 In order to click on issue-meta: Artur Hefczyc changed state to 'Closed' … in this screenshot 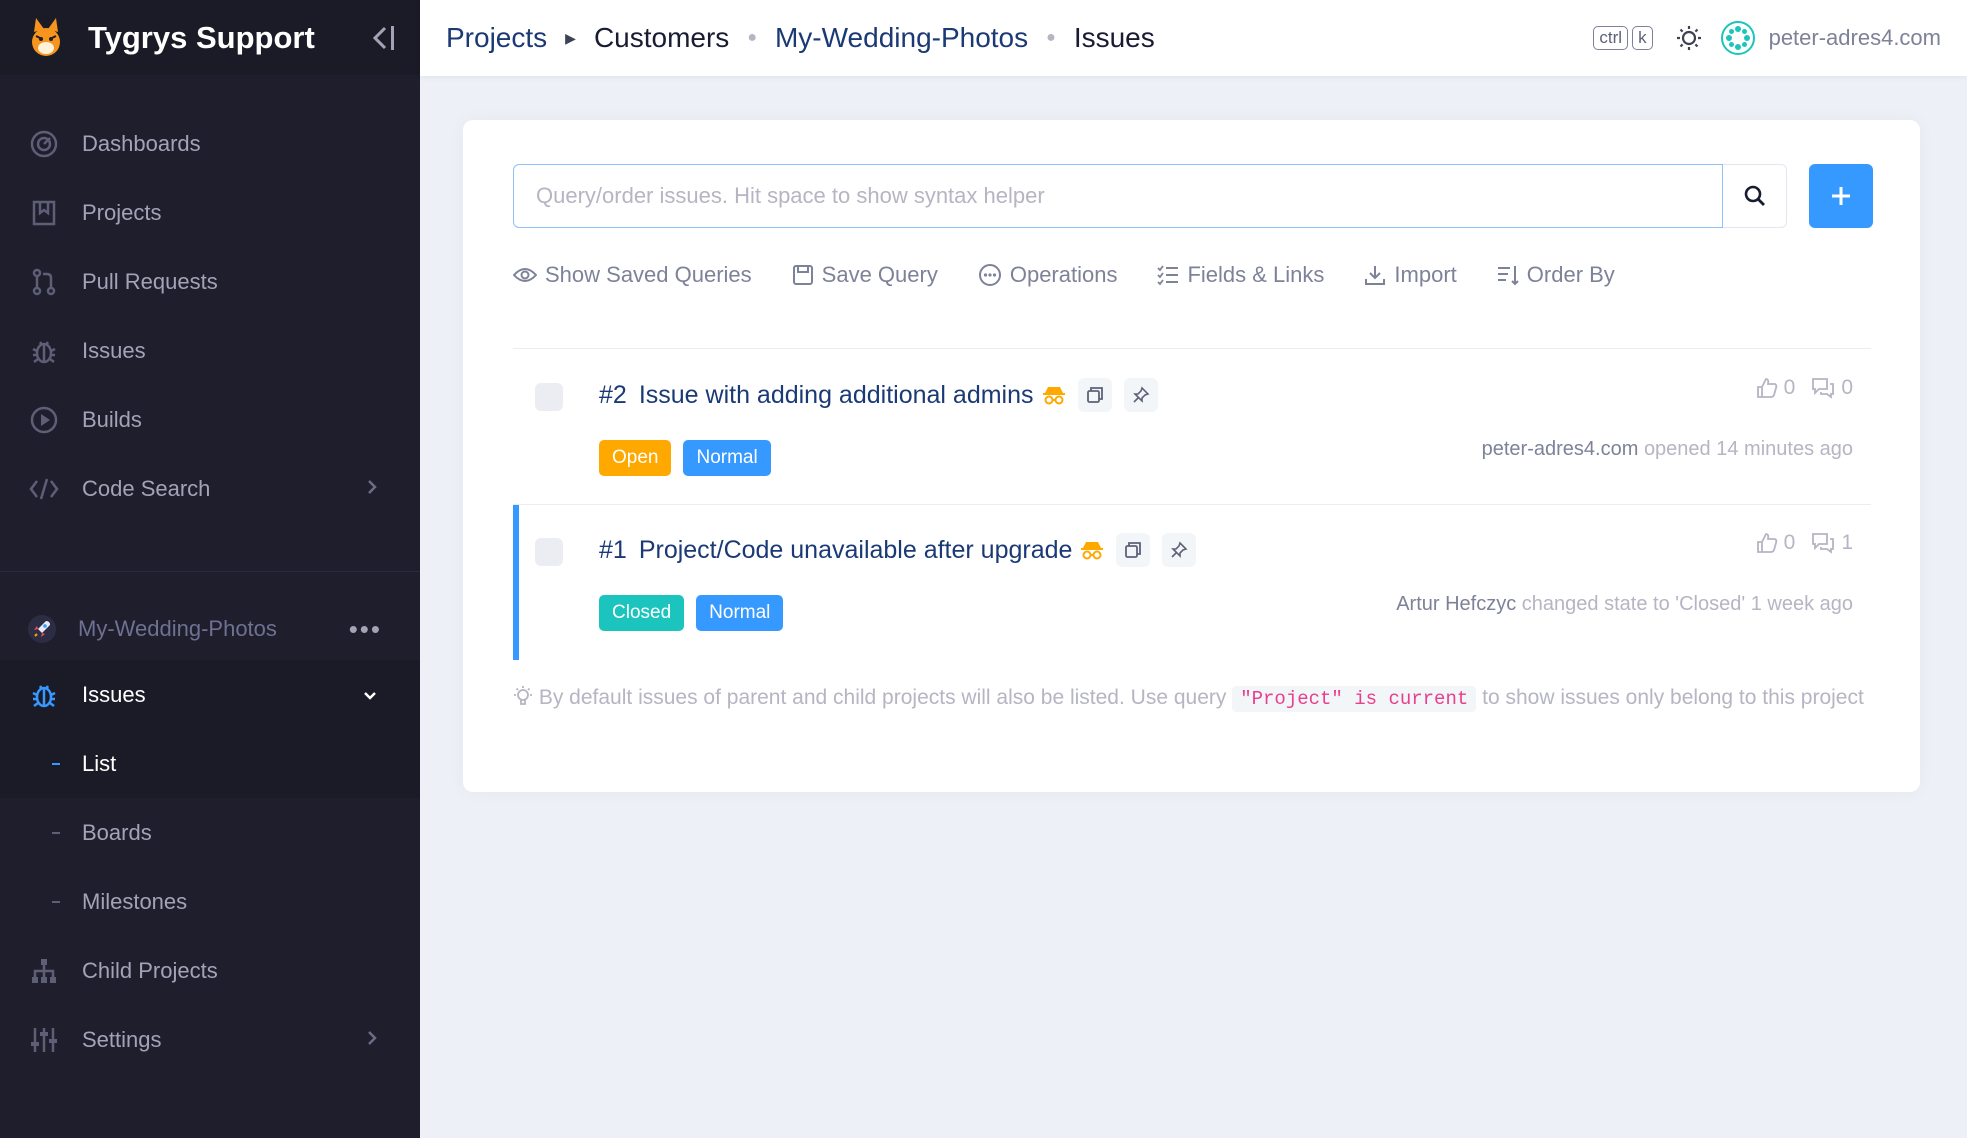, I will do `click(1624, 604)`.